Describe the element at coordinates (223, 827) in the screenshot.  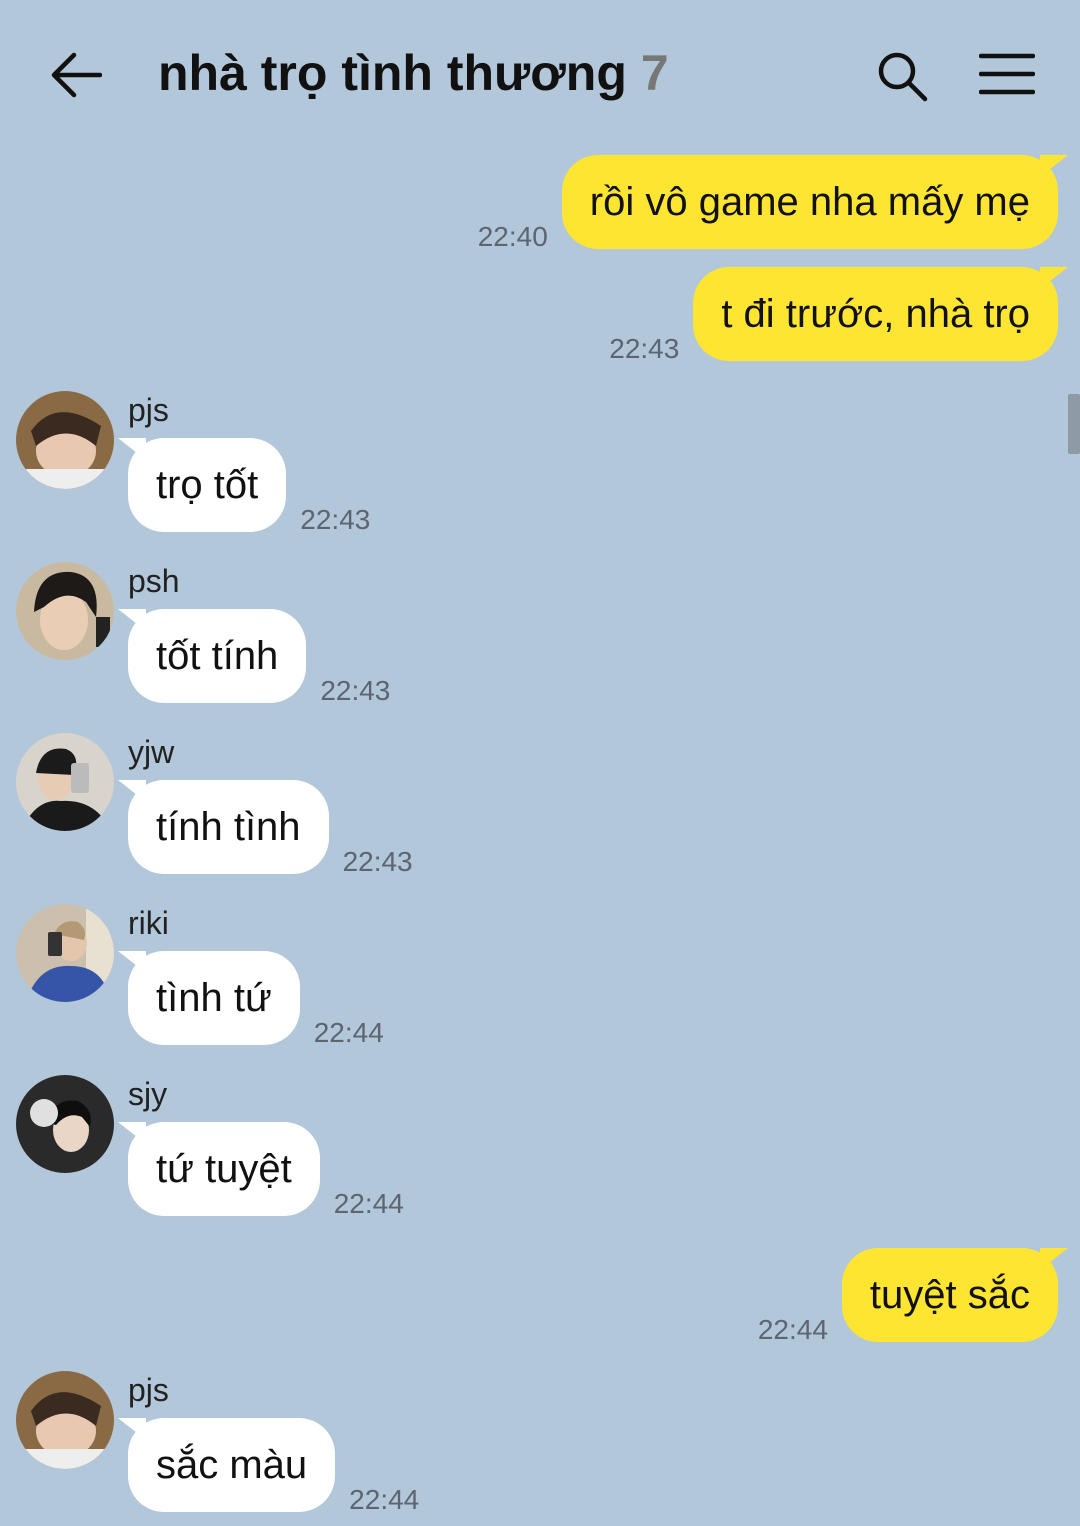
I see `message-bubble: tính tình` at that location.